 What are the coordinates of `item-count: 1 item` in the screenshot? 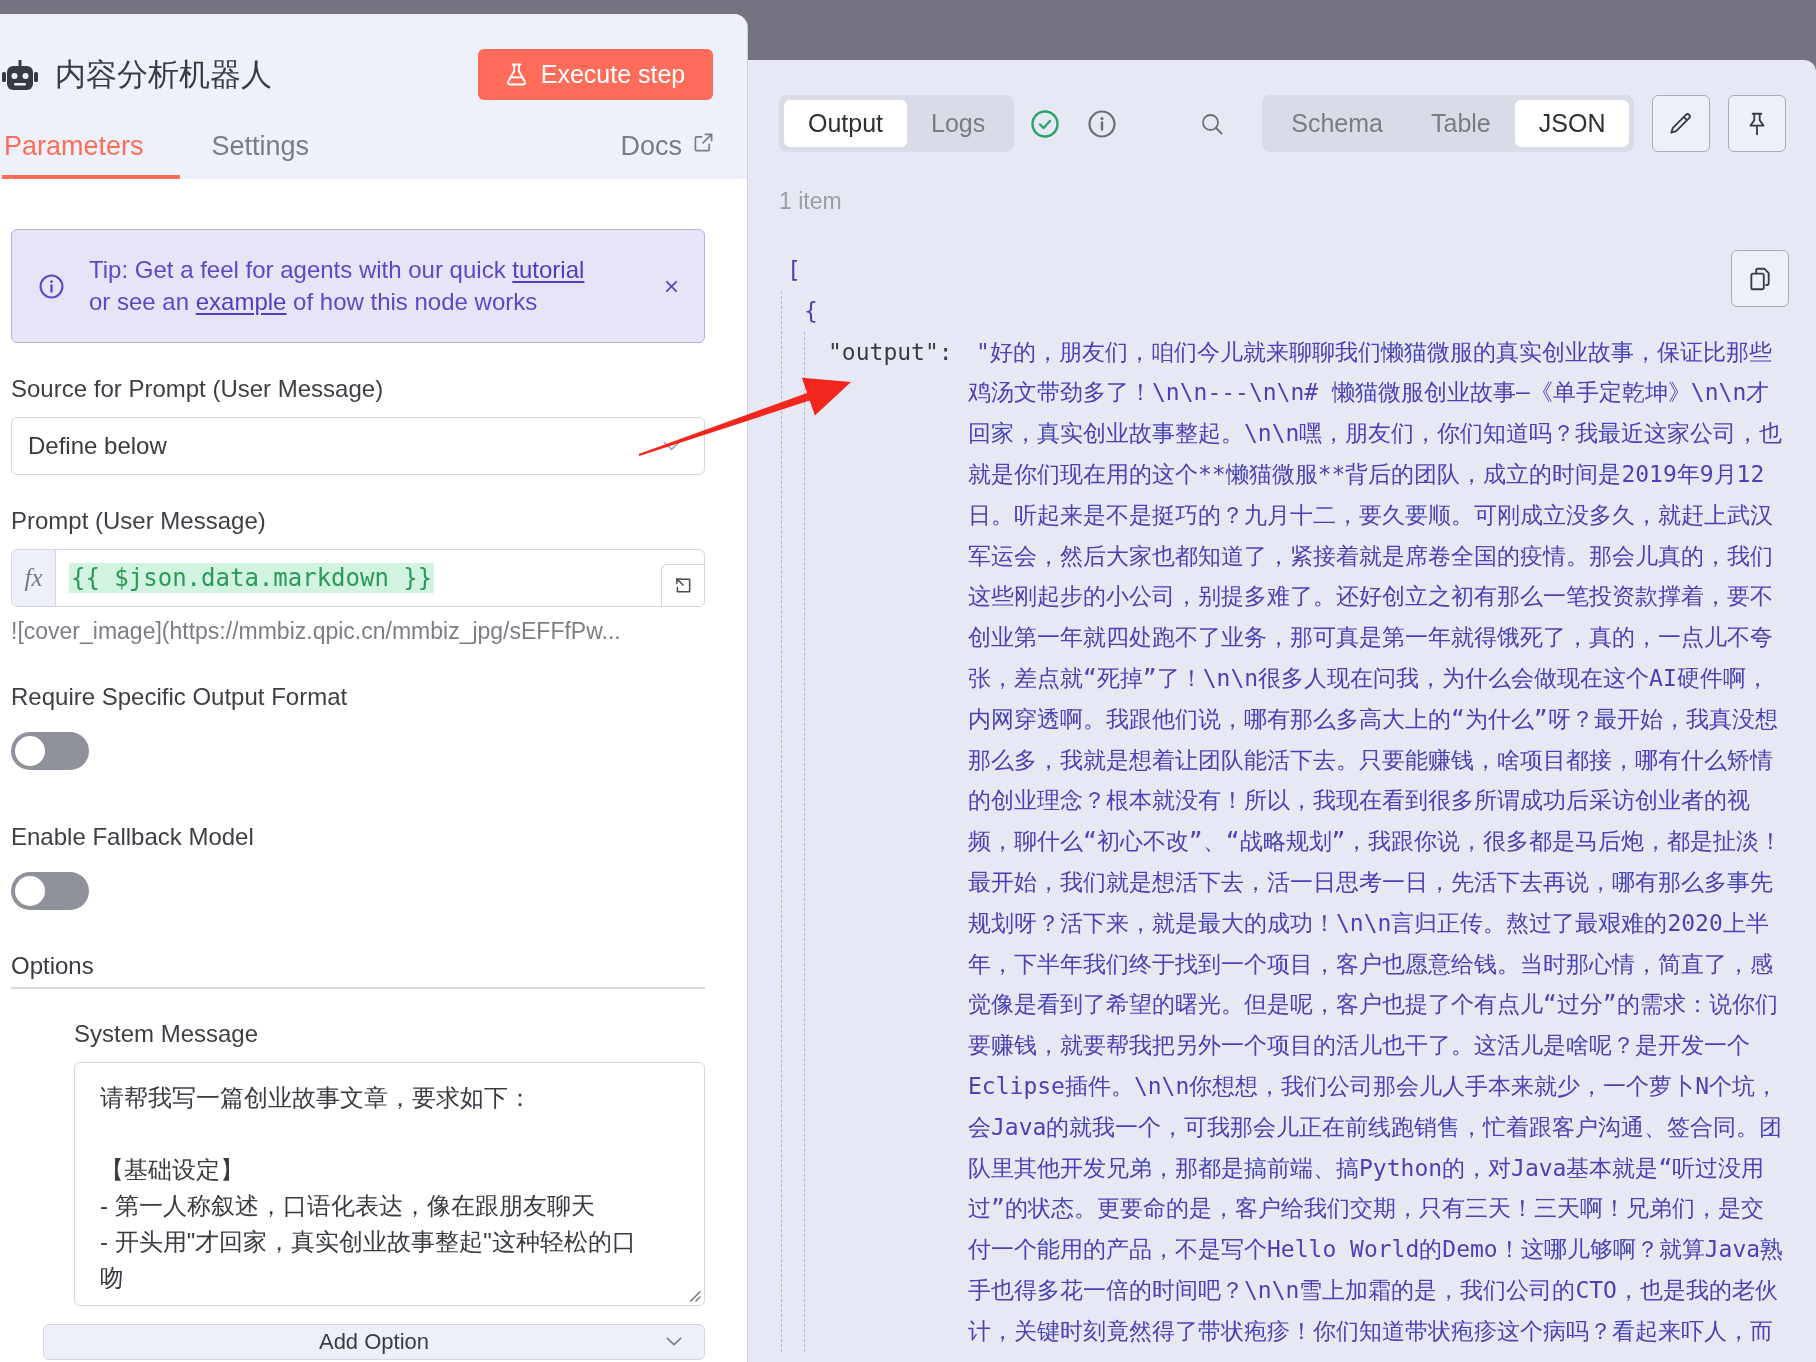 It's located at (810, 201).